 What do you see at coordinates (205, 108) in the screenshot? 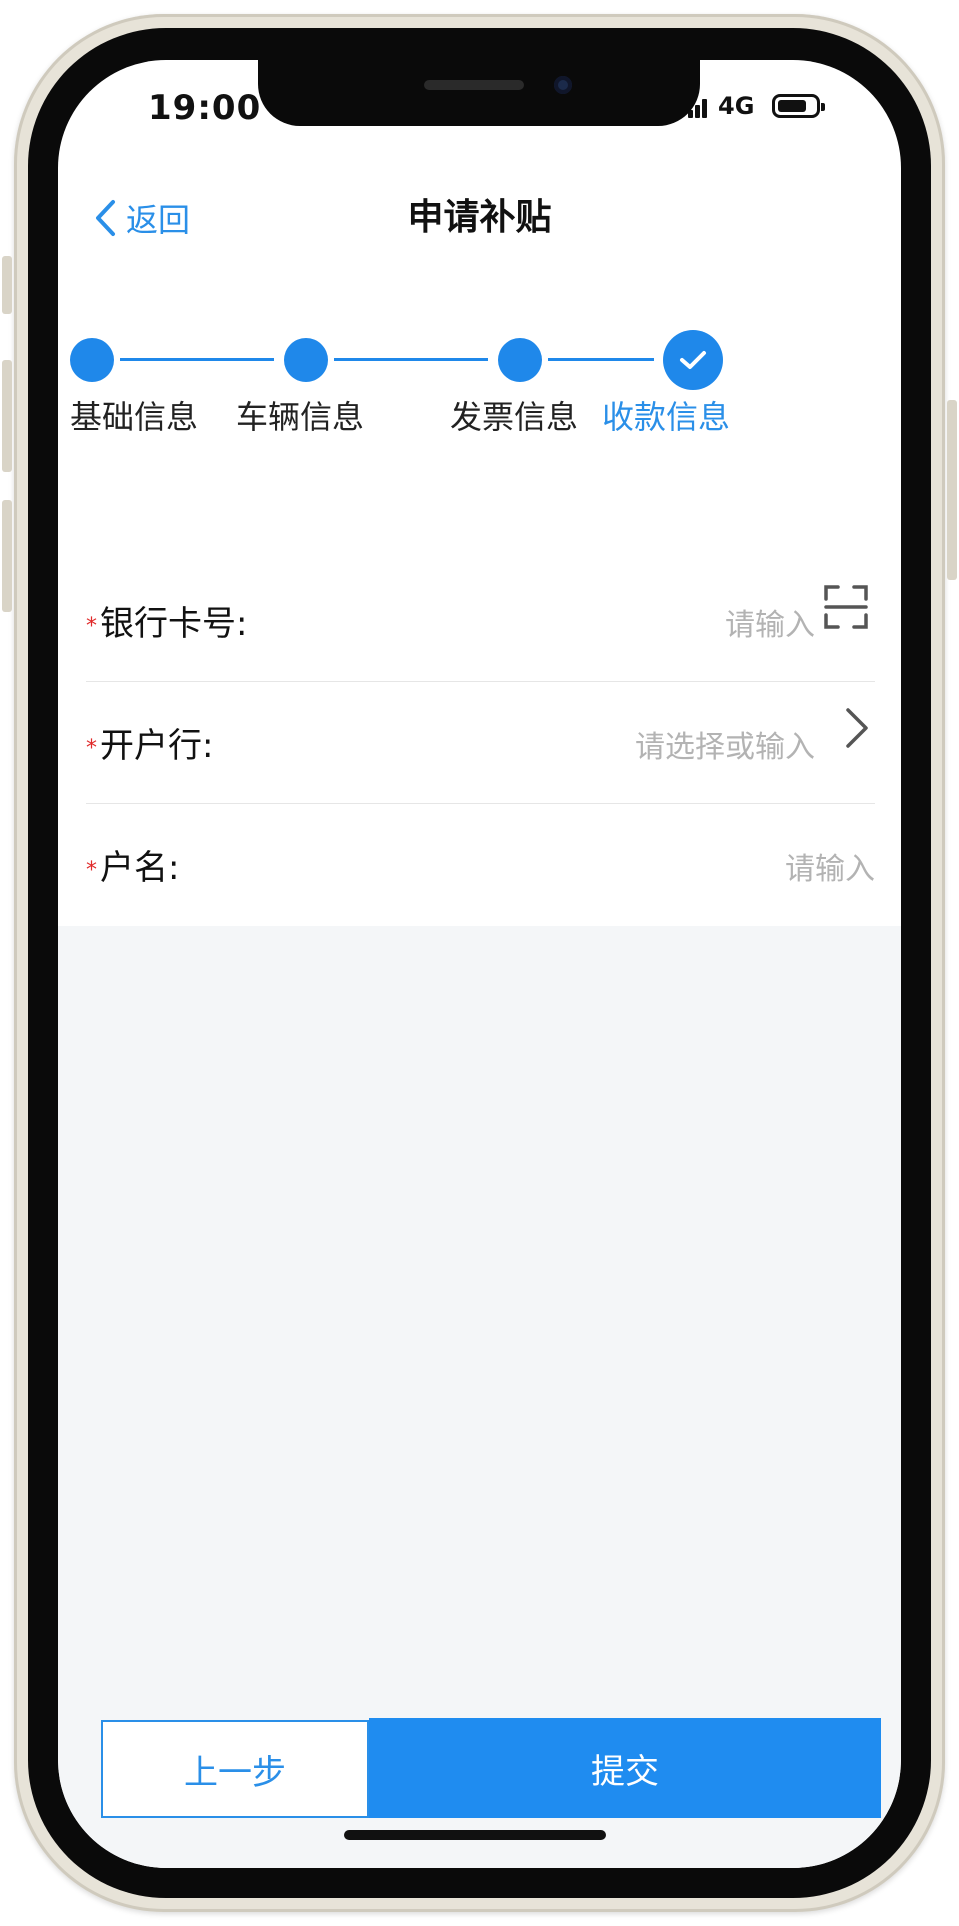
I see `status-time: 19:00` at bounding box center [205, 108].